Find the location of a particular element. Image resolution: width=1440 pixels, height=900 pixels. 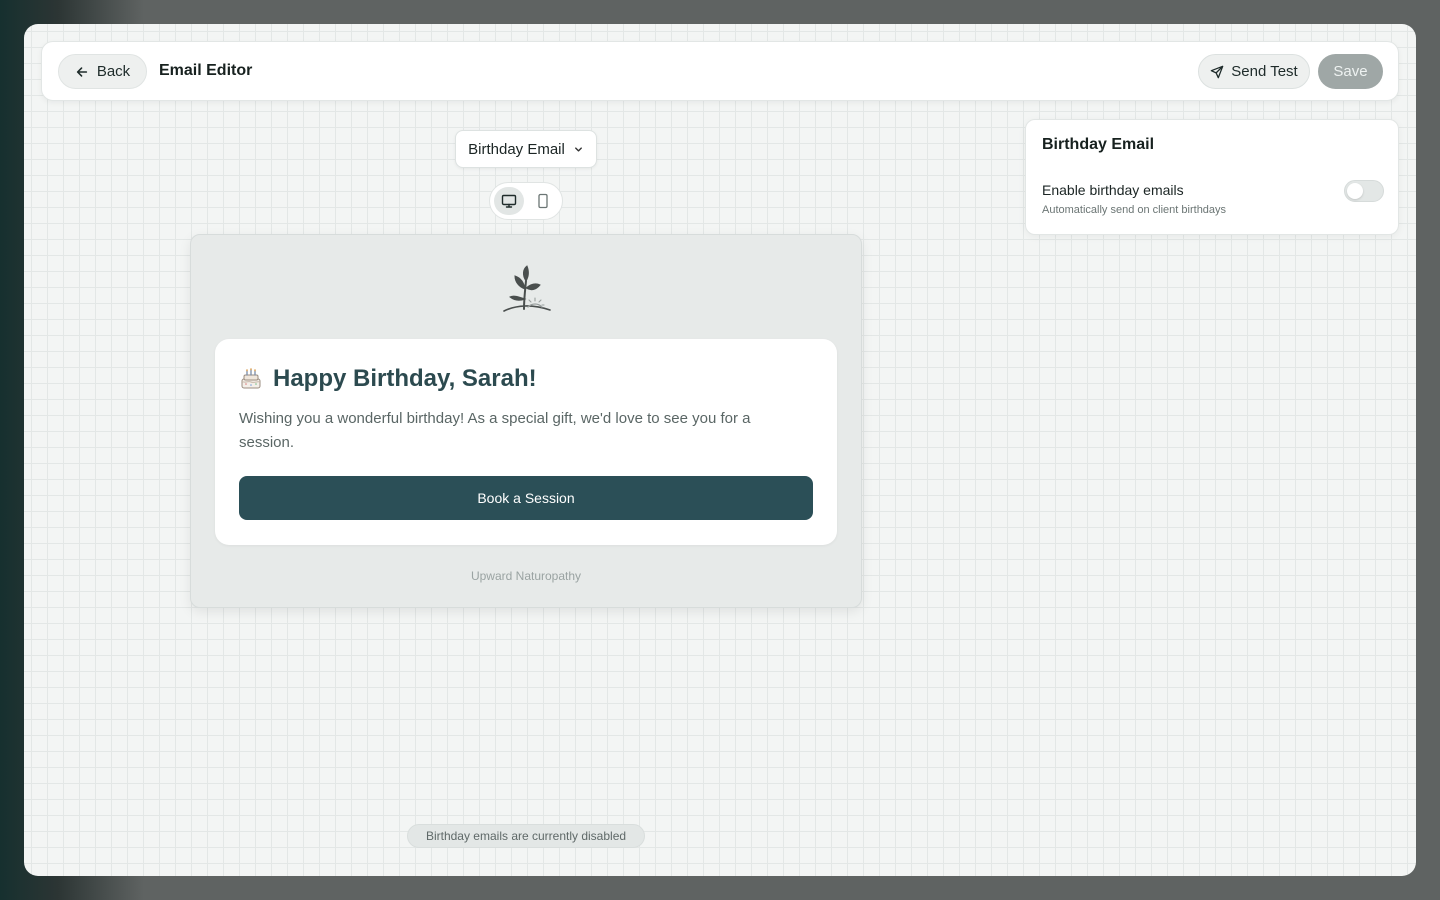

page-title: Email Editor is located at coordinates (206, 70).